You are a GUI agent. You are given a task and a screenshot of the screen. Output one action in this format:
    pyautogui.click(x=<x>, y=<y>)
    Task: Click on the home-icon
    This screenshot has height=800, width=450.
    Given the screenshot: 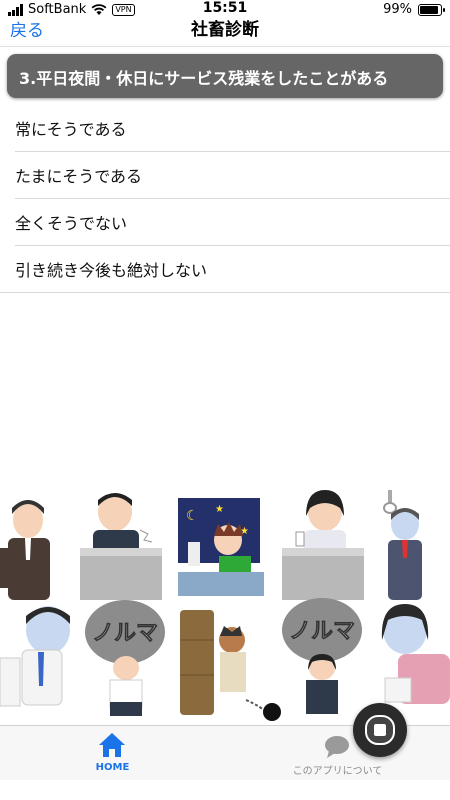 What is the action you would take?
    pyautogui.click(x=112, y=745)
    